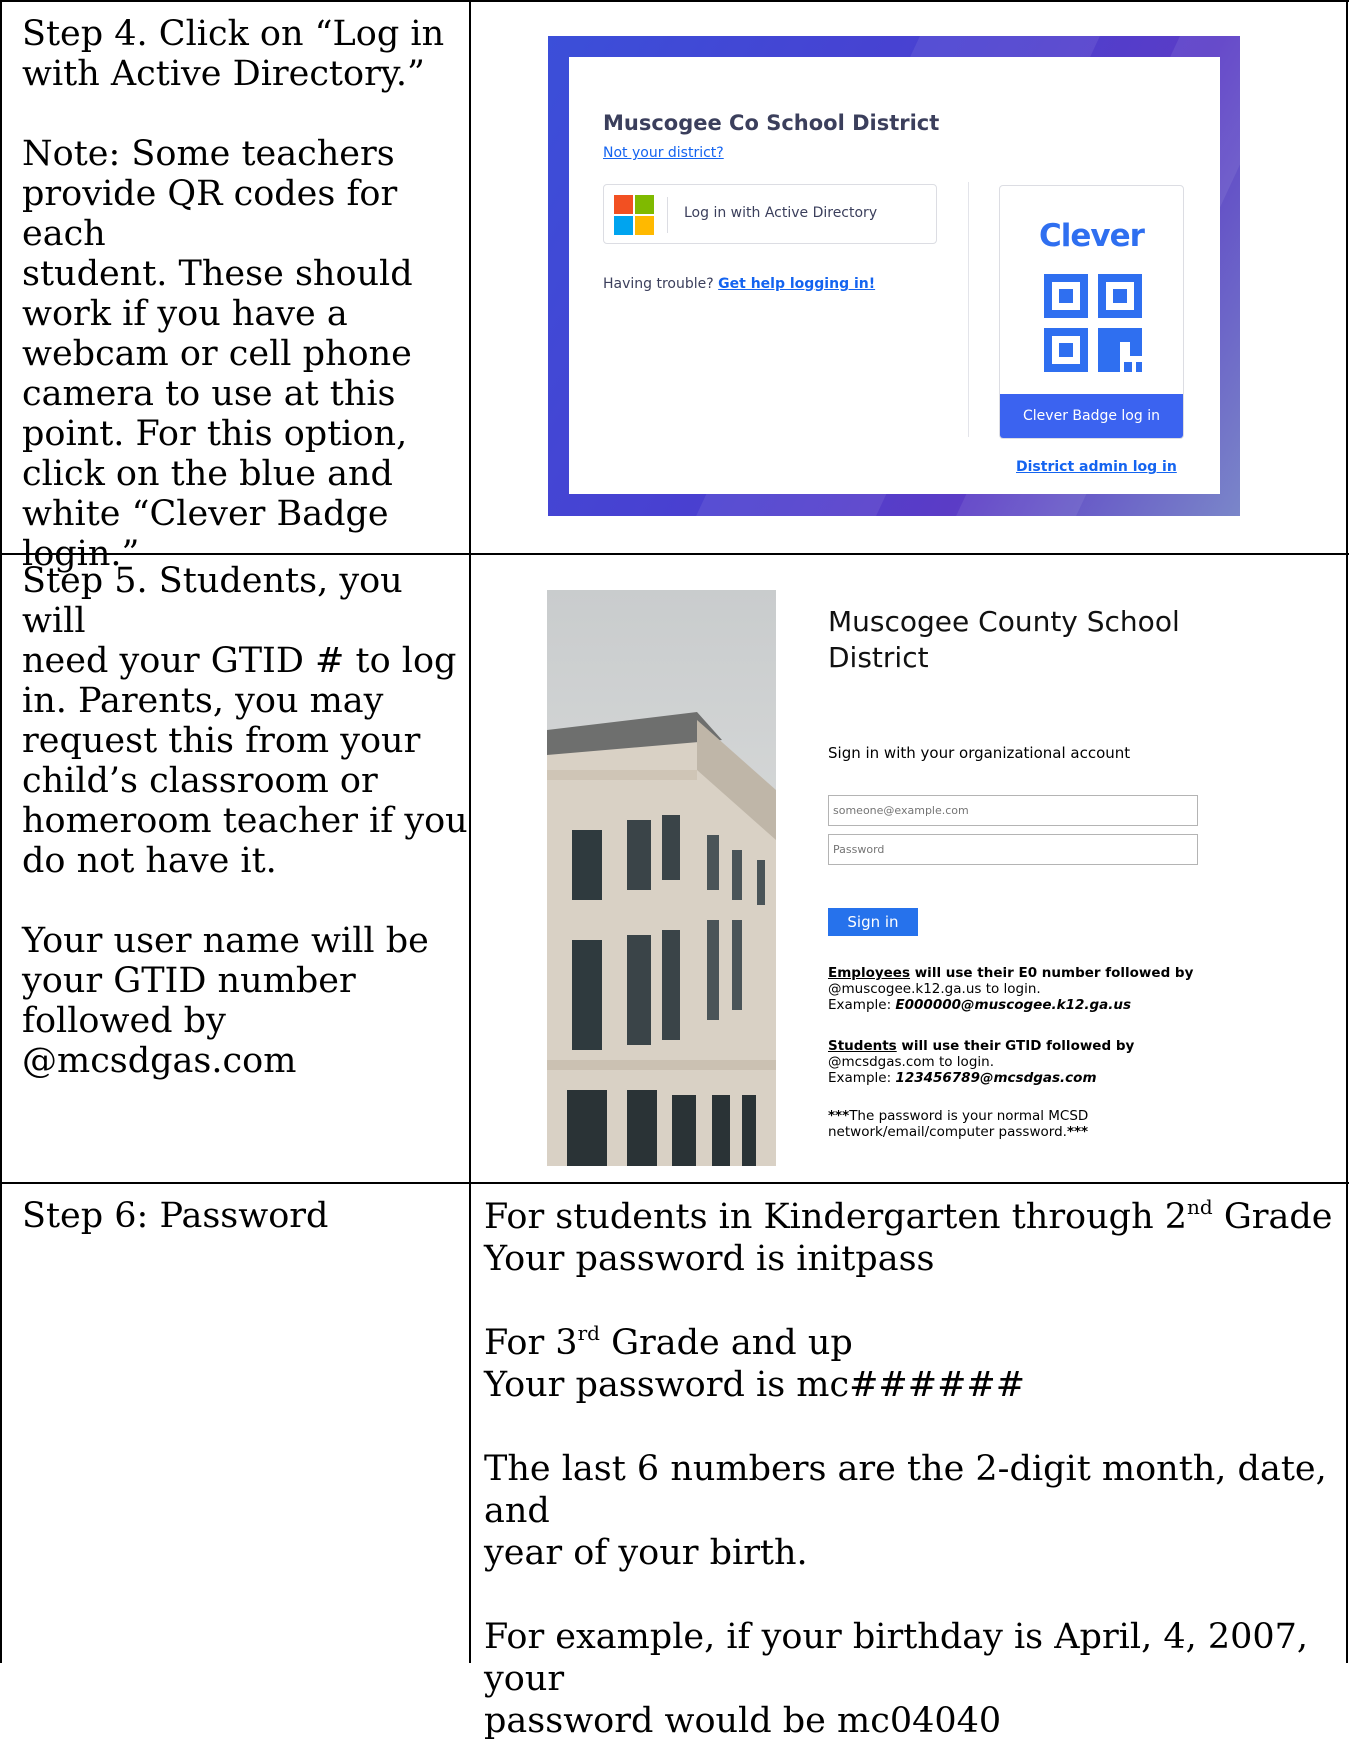  What do you see at coordinates (217, 274) in the screenshot?
I see `step4-note: student. These should` at bounding box center [217, 274].